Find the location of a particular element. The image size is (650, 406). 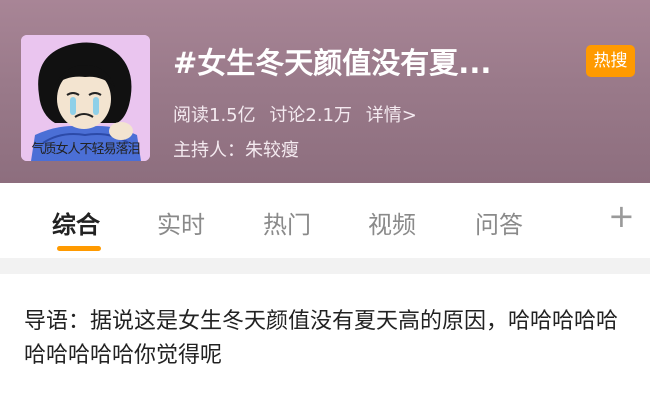

topic-stats: 阅读1.5亿 讨论2.1万 详情> is located at coordinates (299, 114).